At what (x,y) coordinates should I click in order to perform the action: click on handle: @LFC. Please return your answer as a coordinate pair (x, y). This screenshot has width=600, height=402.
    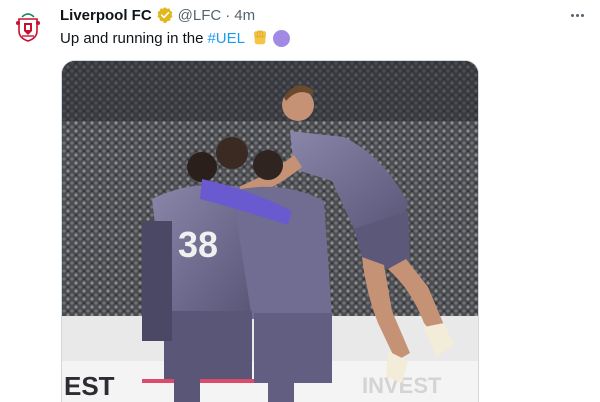
    Looking at the image, I should click on (200, 15).